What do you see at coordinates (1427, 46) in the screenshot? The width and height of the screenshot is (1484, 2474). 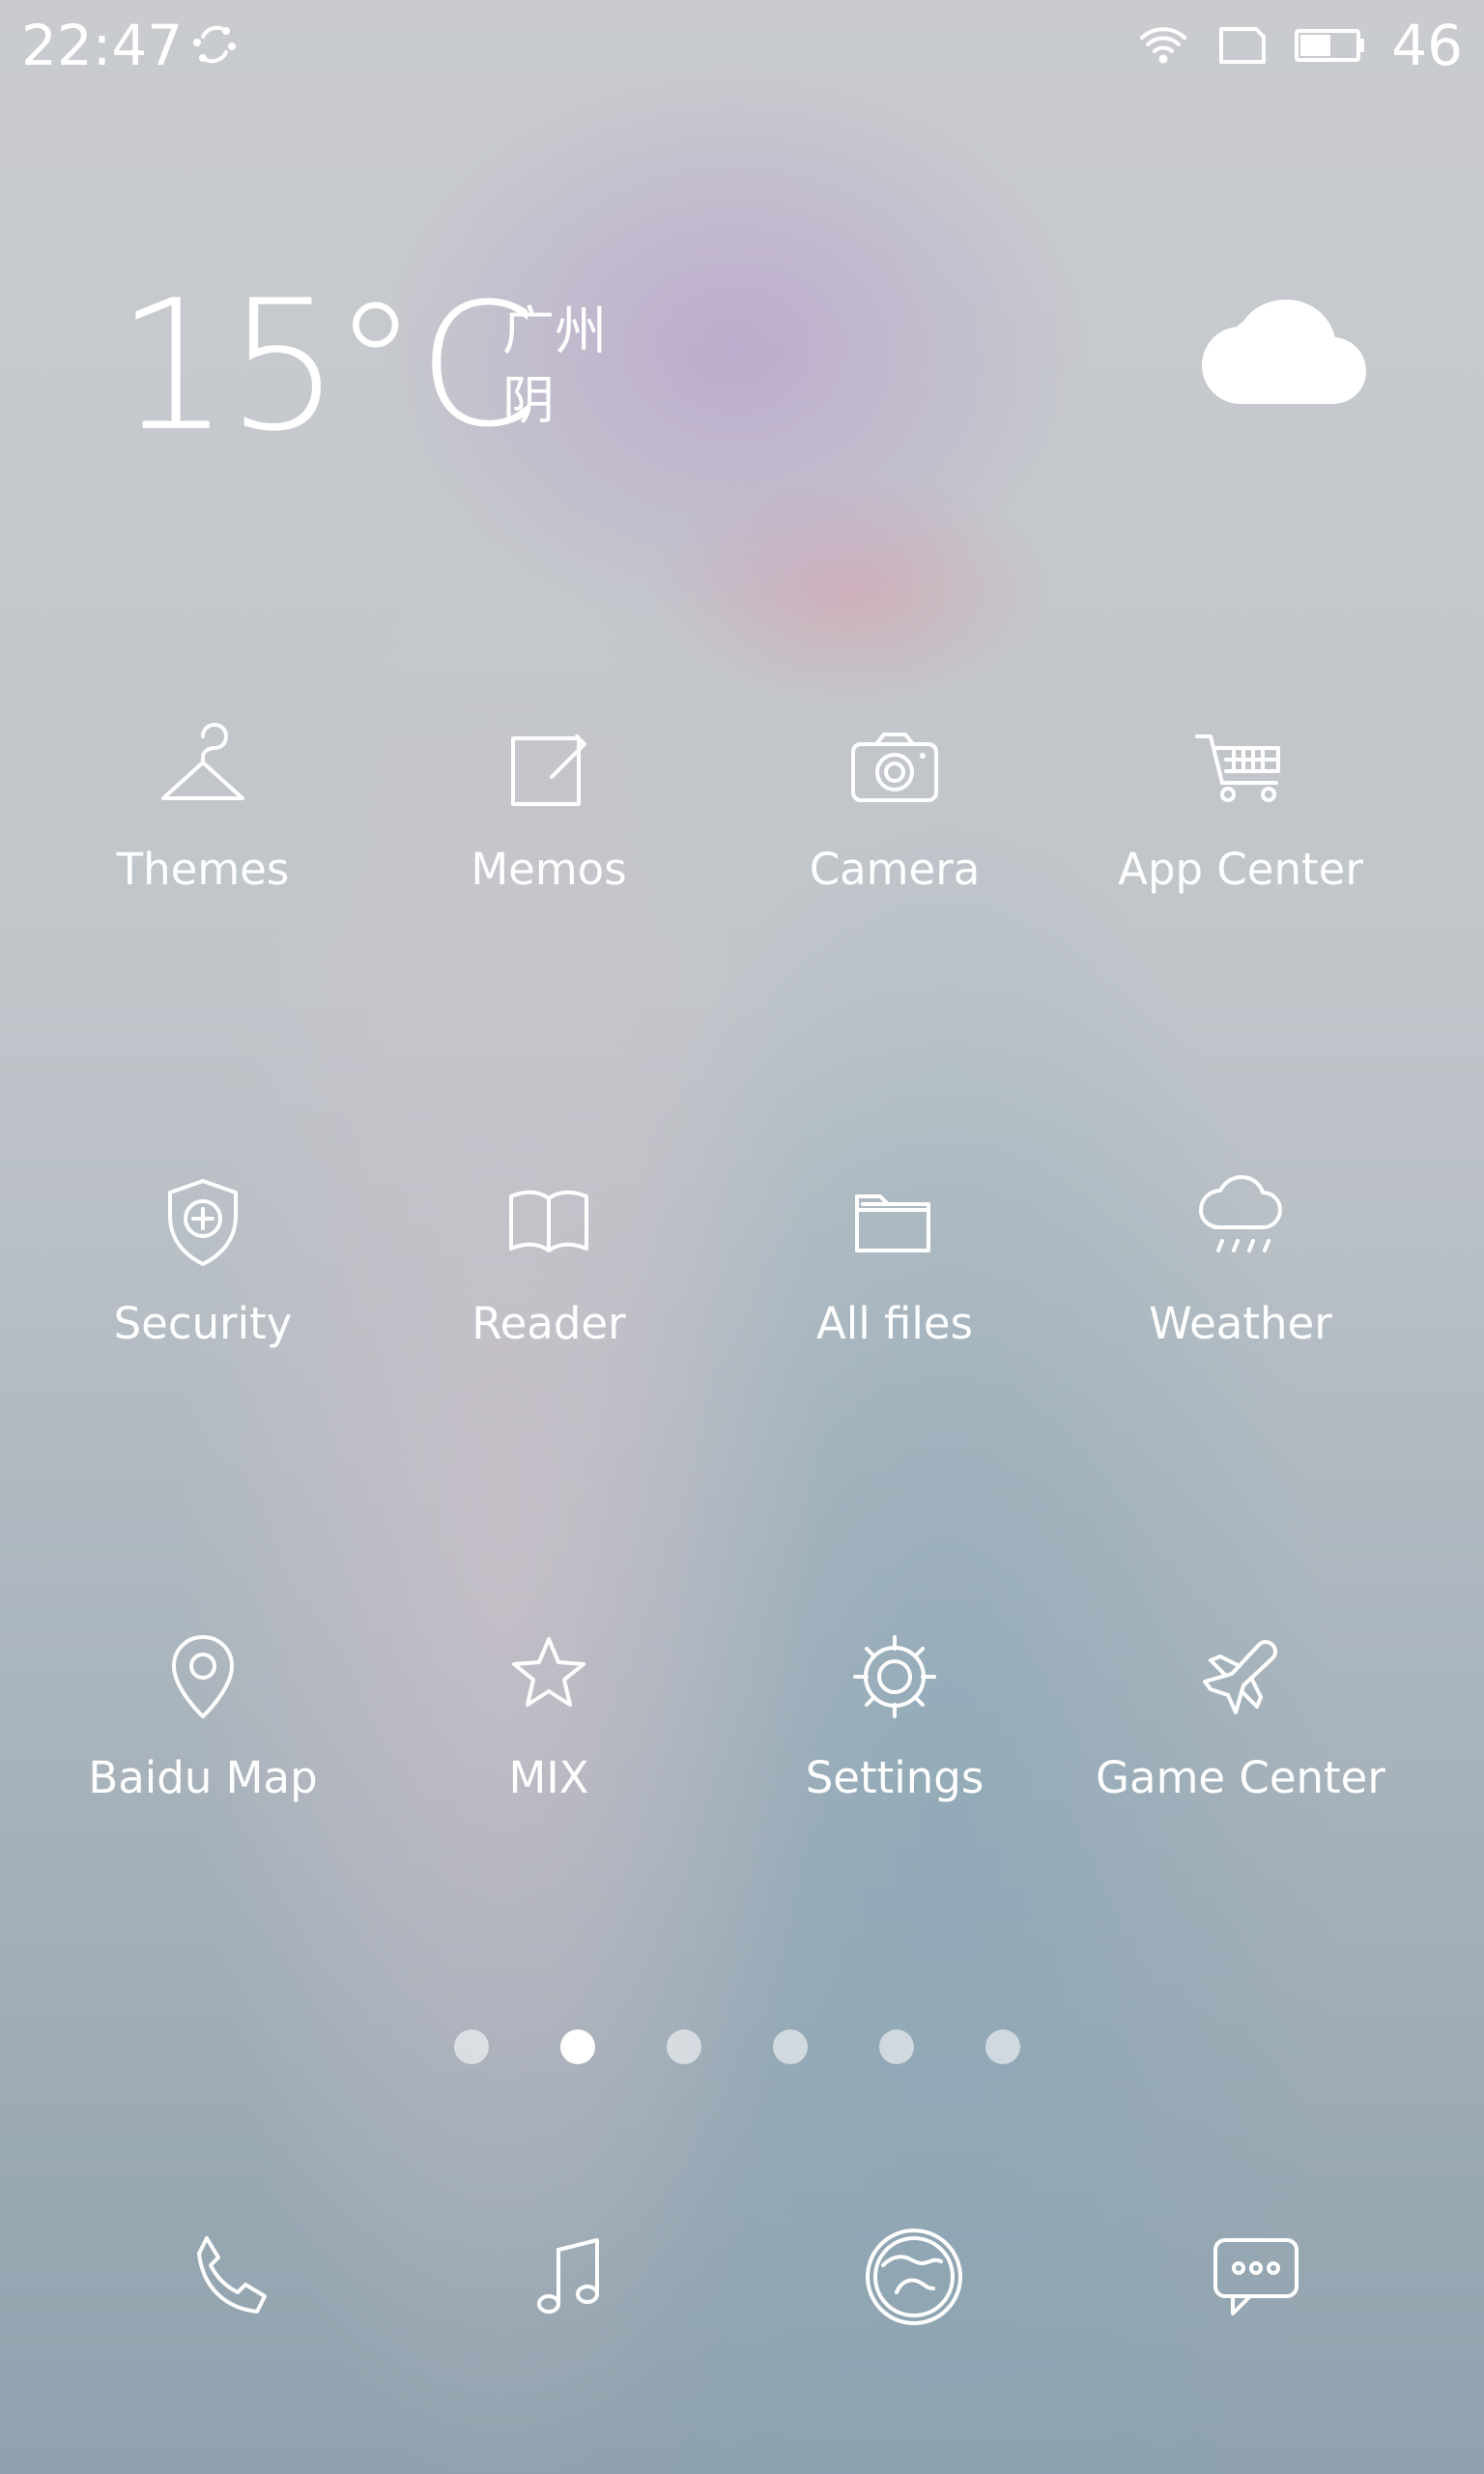 I see `battery-level: 46` at bounding box center [1427, 46].